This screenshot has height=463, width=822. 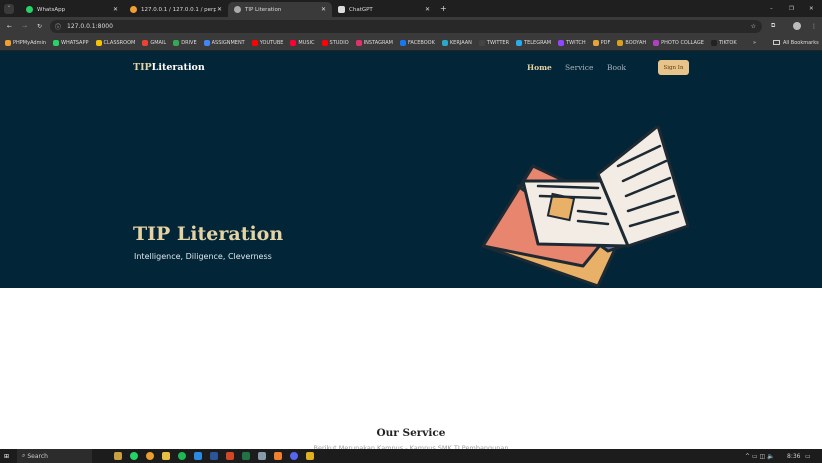 What do you see at coordinates (801, 42) in the screenshot?
I see `all-bookmarks-label: All Bookmarks` at bounding box center [801, 42].